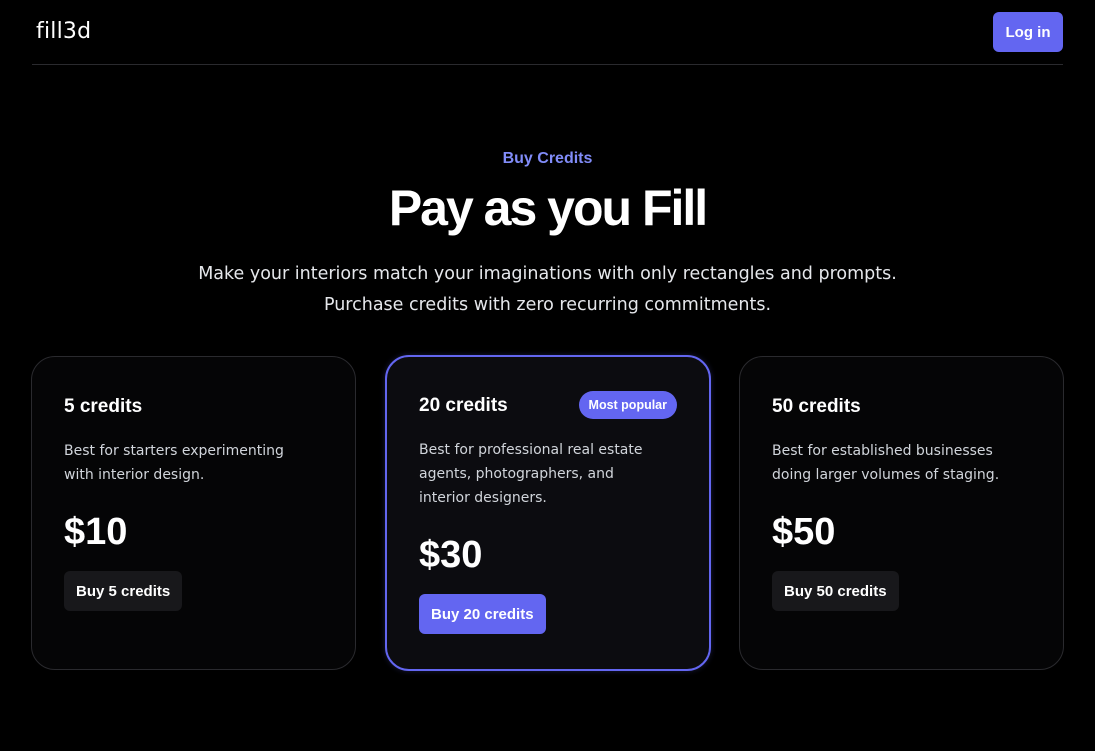  Describe the element at coordinates (123, 591) in the screenshot. I see `buy-5-credits-button: Buy 5 credits` at that location.